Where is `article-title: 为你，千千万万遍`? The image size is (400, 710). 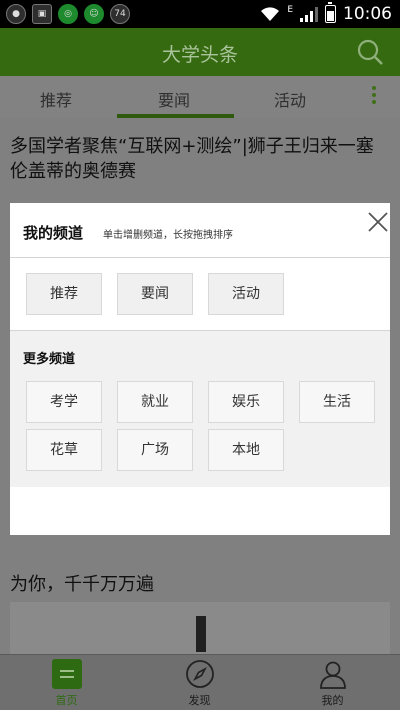
article-title: 为你，千千万万遍 is located at coordinates (82, 583).